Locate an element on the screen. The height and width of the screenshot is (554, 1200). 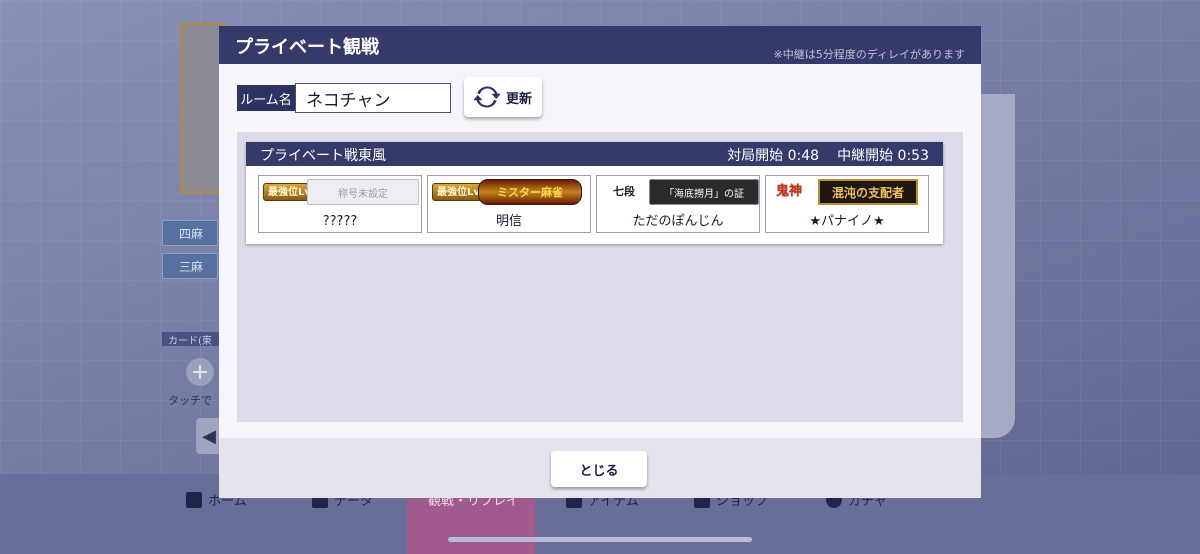
player-slot-2: 最強位Lv3 ミスター麻雀 明信 is located at coordinates (509, 204).